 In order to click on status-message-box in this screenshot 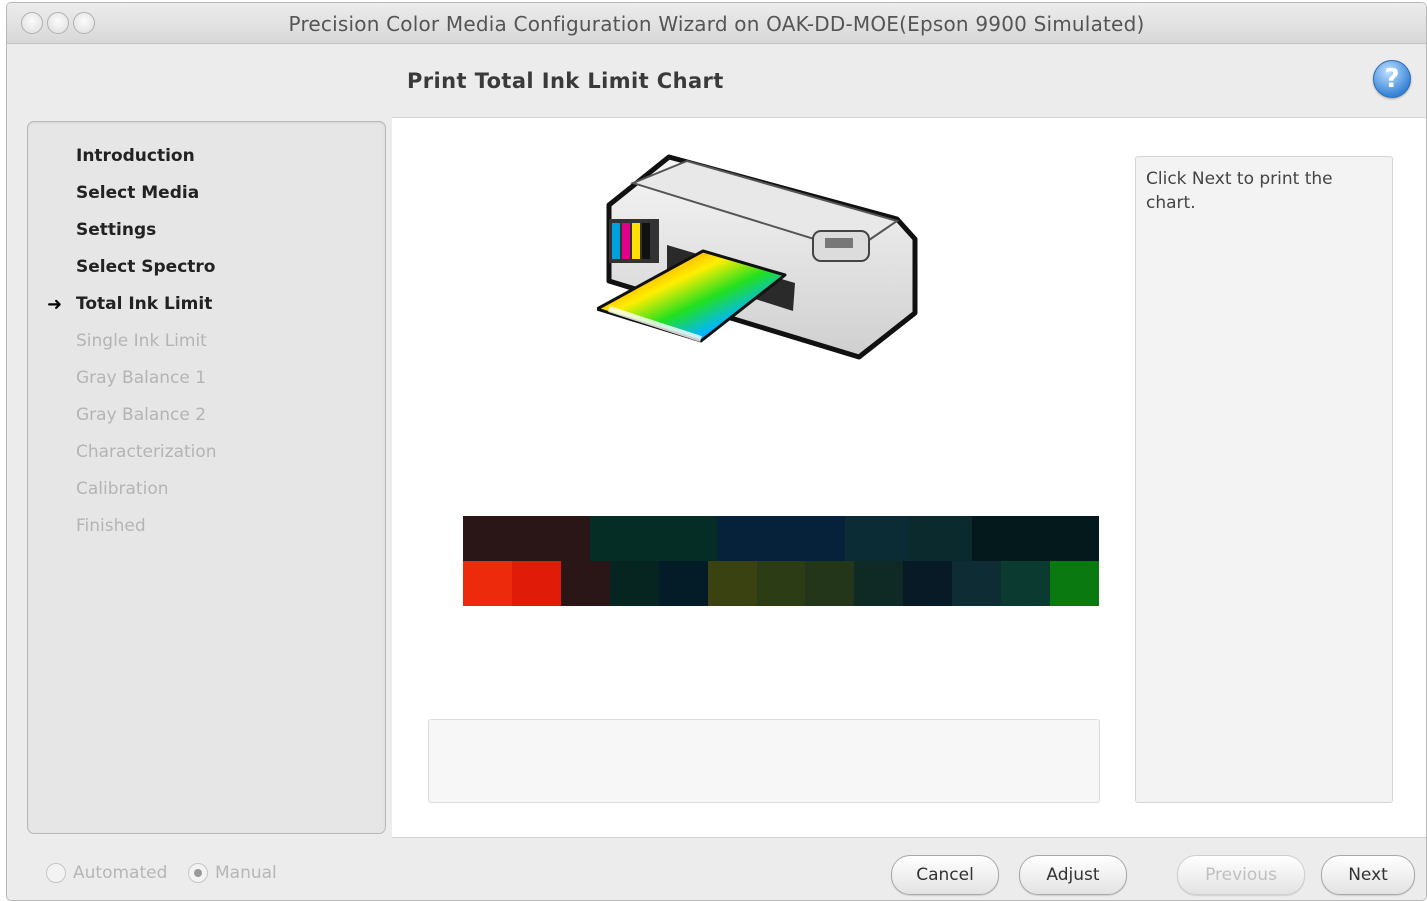, I will do `click(764, 761)`.